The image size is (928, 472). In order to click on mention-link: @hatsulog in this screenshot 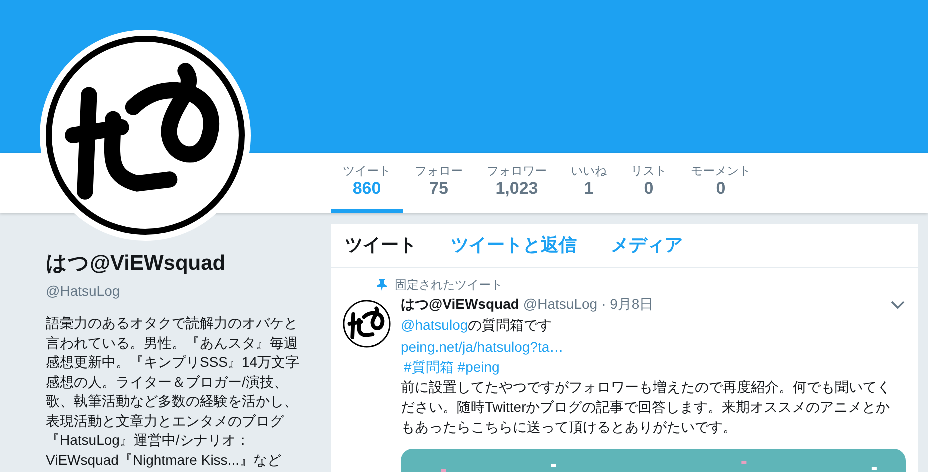, I will do `click(434, 325)`.